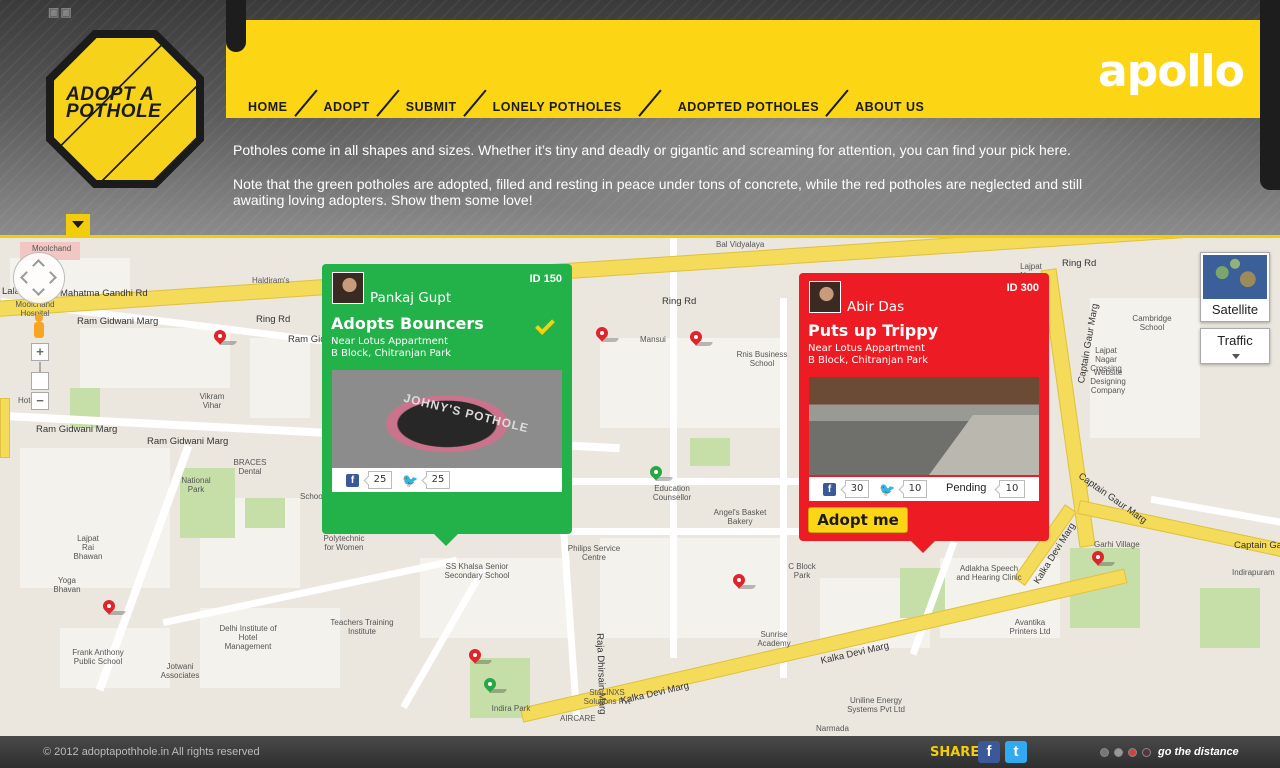 This screenshot has width=1280, height=768. Describe the element at coordinates (431, 107) in the screenshot. I see `nav-submit: SUBMIT` at that location.